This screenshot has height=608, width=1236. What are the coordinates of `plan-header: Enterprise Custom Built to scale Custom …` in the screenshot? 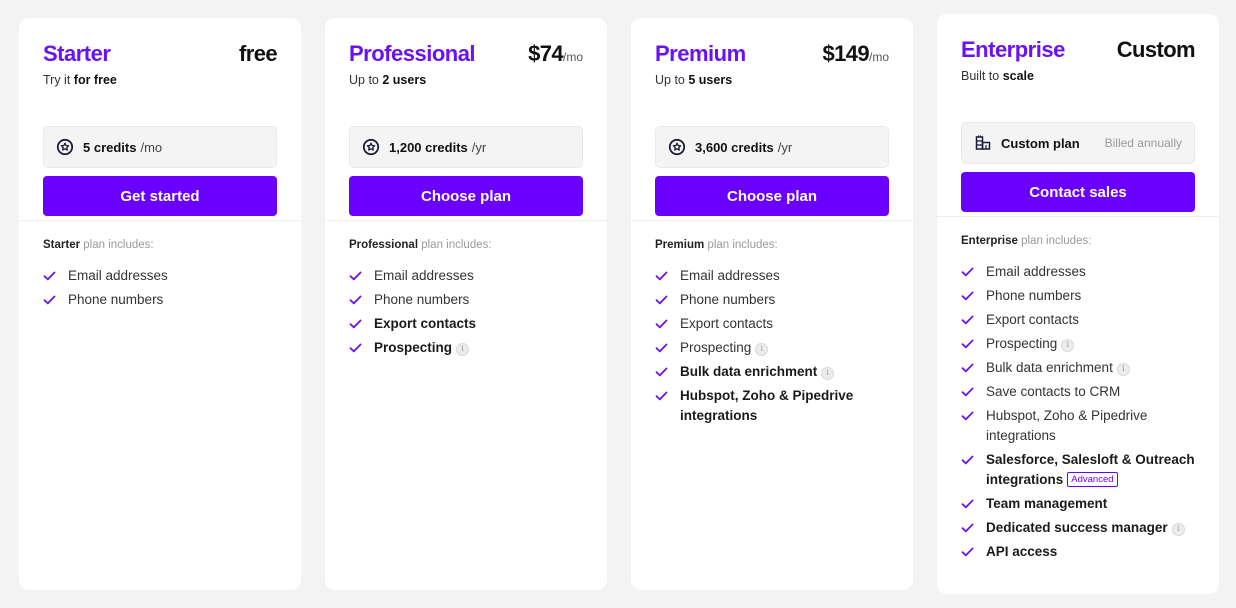 It's located at (1078, 115).